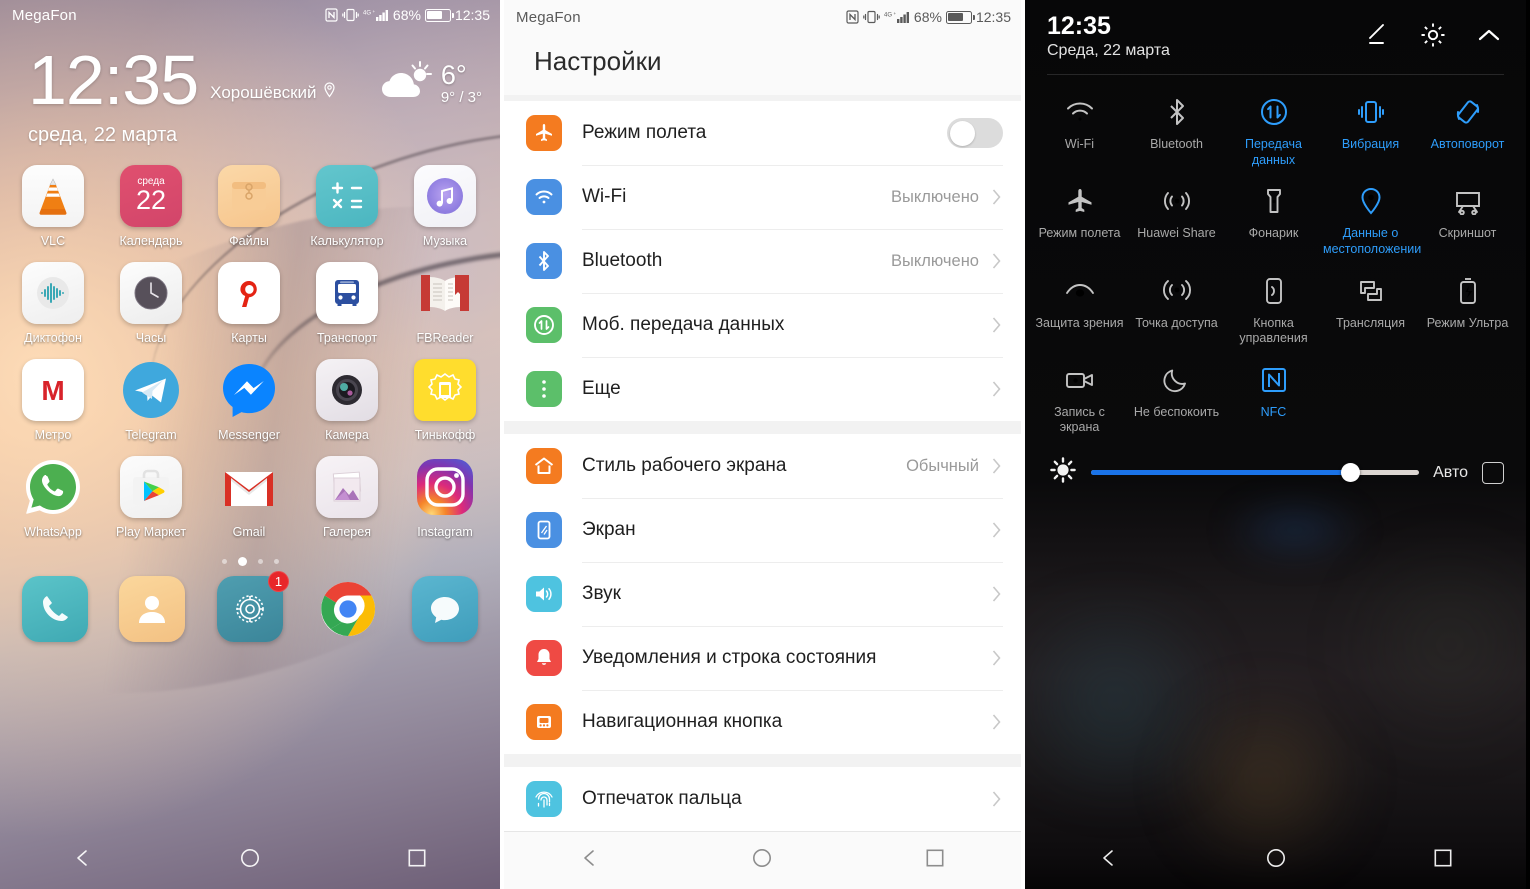  What do you see at coordinates (762, 799) in the screenshot?
I see `settings-row-fingerprint: Отпечаток пальца` at bounding box center [762, 799].